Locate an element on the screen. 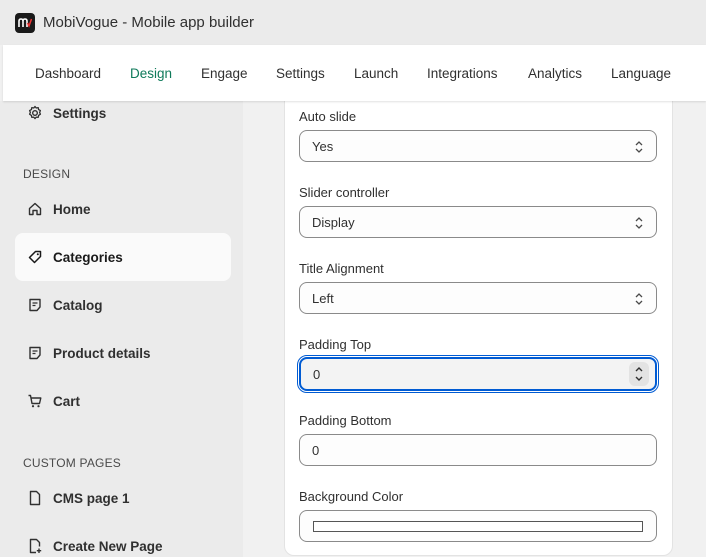 The image size is (706, 557). sidebar-item-create-new-page: Create New Page is located at coordinates (123, 539).